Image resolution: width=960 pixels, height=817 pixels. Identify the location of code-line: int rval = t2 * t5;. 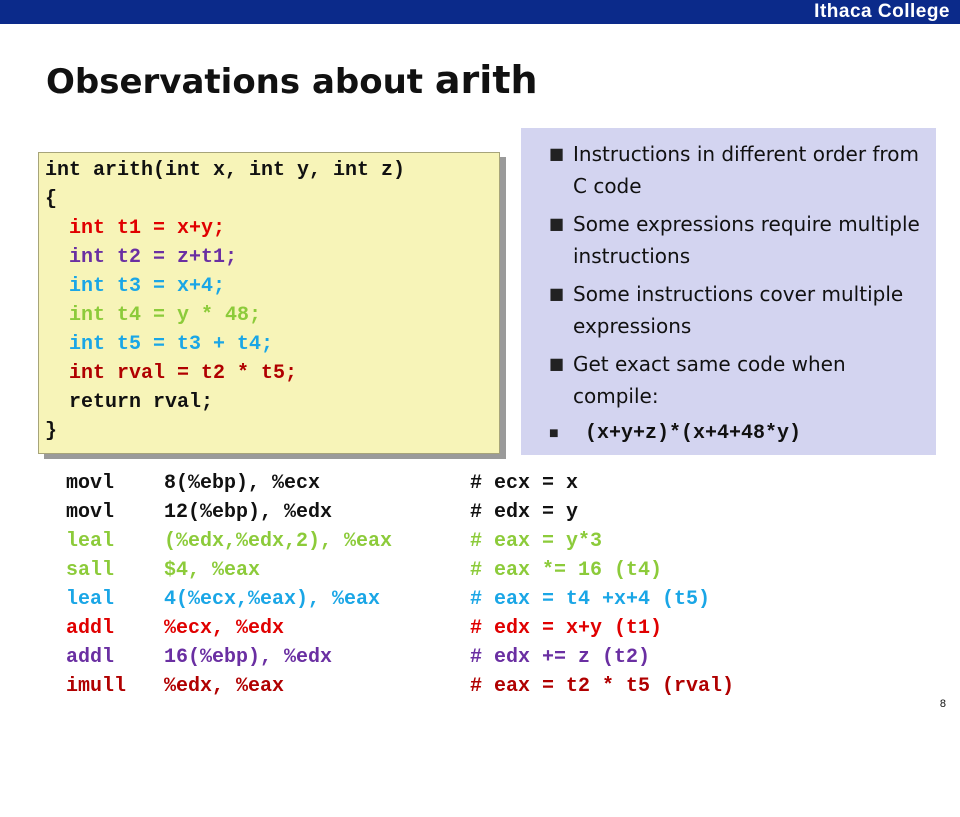
(171, 373).